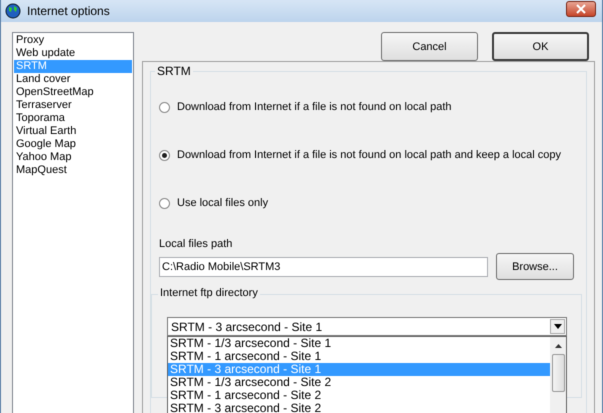  Describe the element at coordinates (73, 92) in the screenshot. I see `category-item: OpenStreetMap` at that location.